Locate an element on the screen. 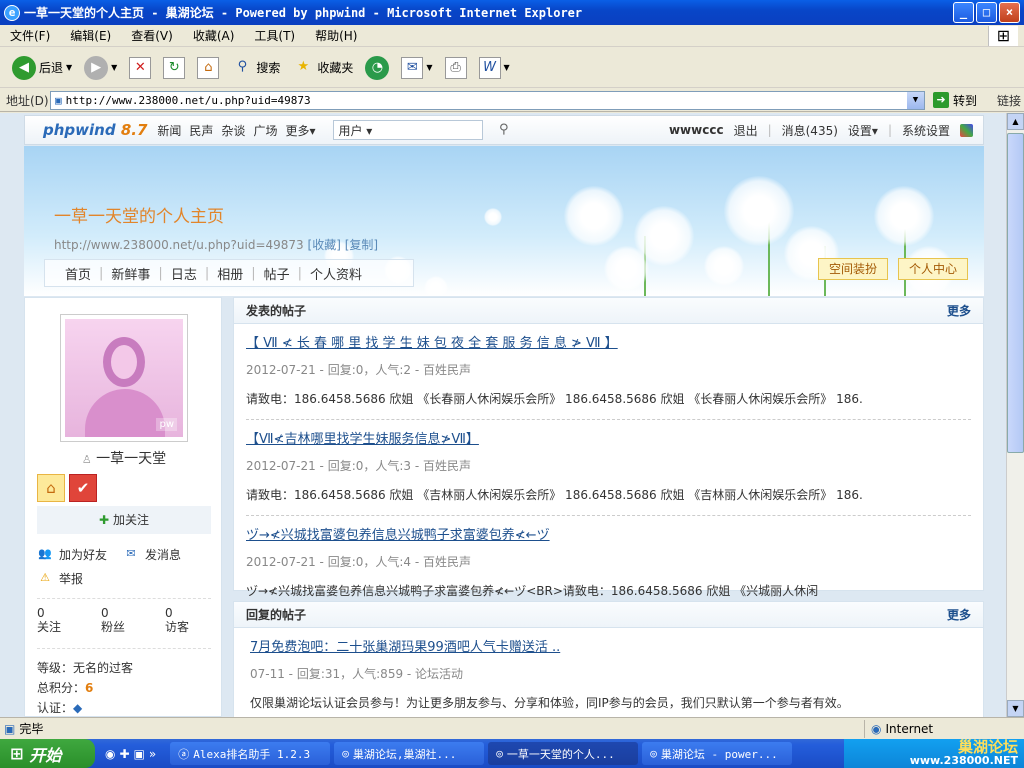 The image size is (1024, 768). site-search-icon: ⚲ is located at coordinates (504, 129).